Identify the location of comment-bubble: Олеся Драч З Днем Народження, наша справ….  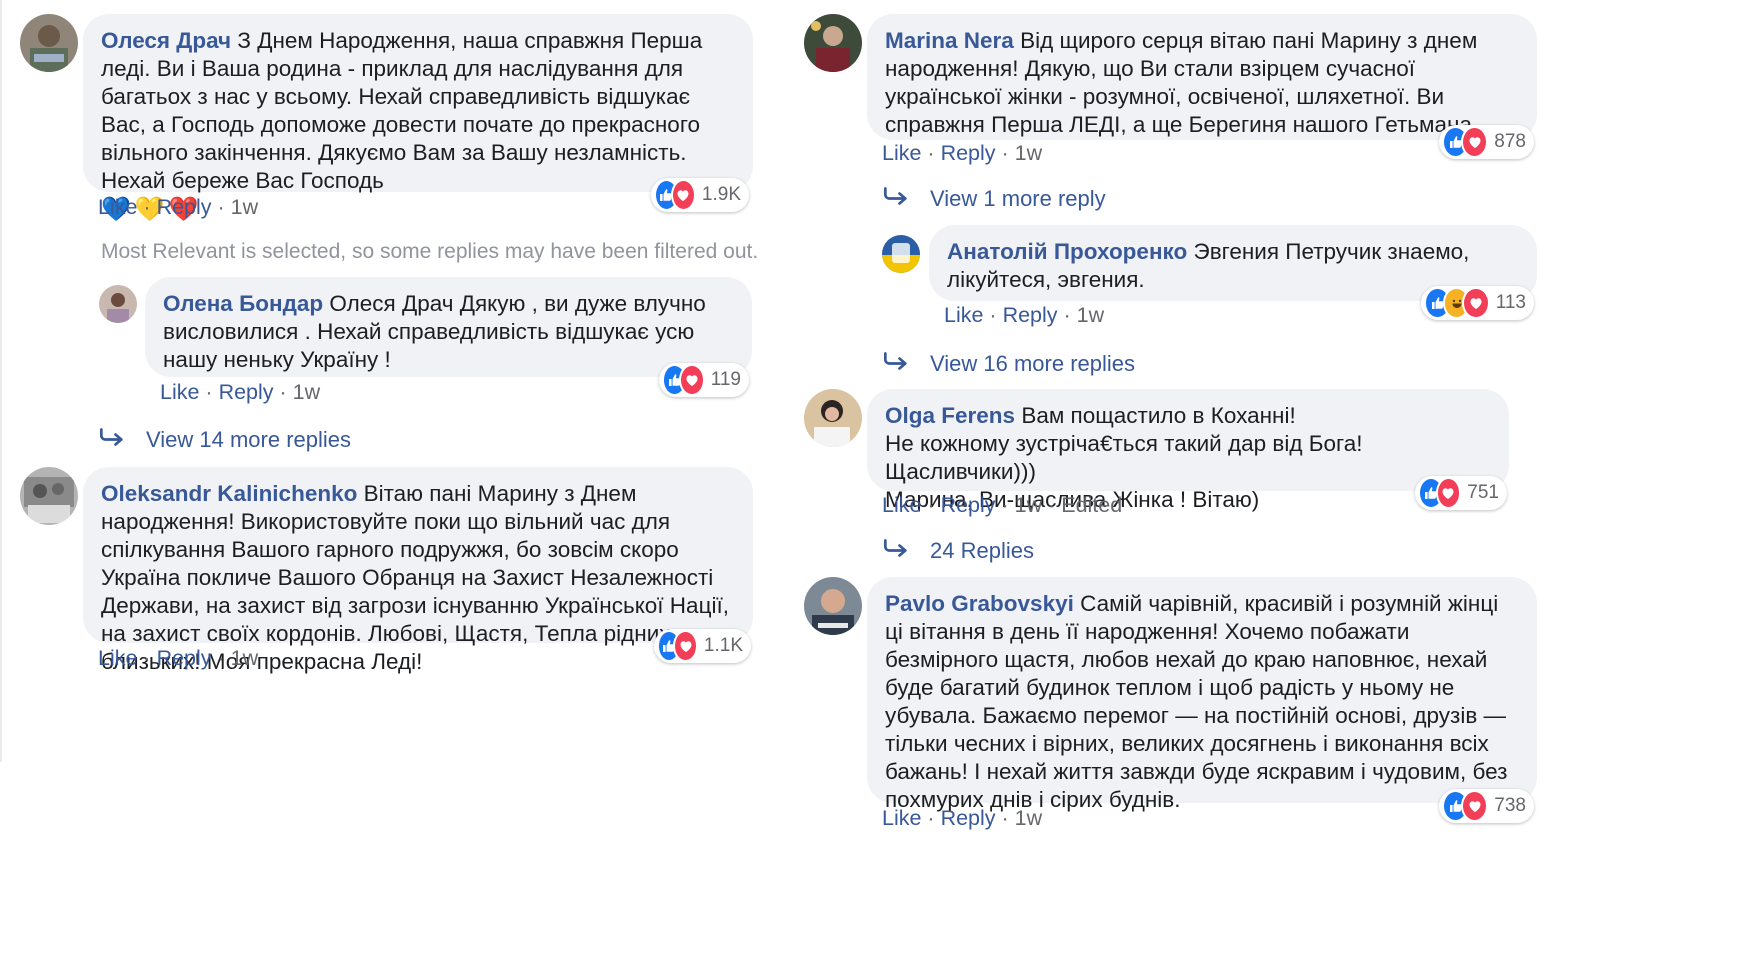
(418, 118).